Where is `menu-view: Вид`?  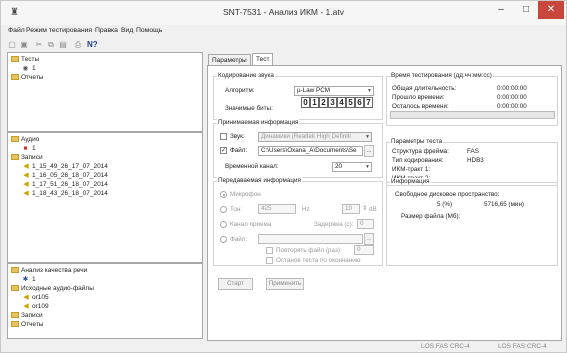
menu-view: Вид is located at coordinates (127, 30).